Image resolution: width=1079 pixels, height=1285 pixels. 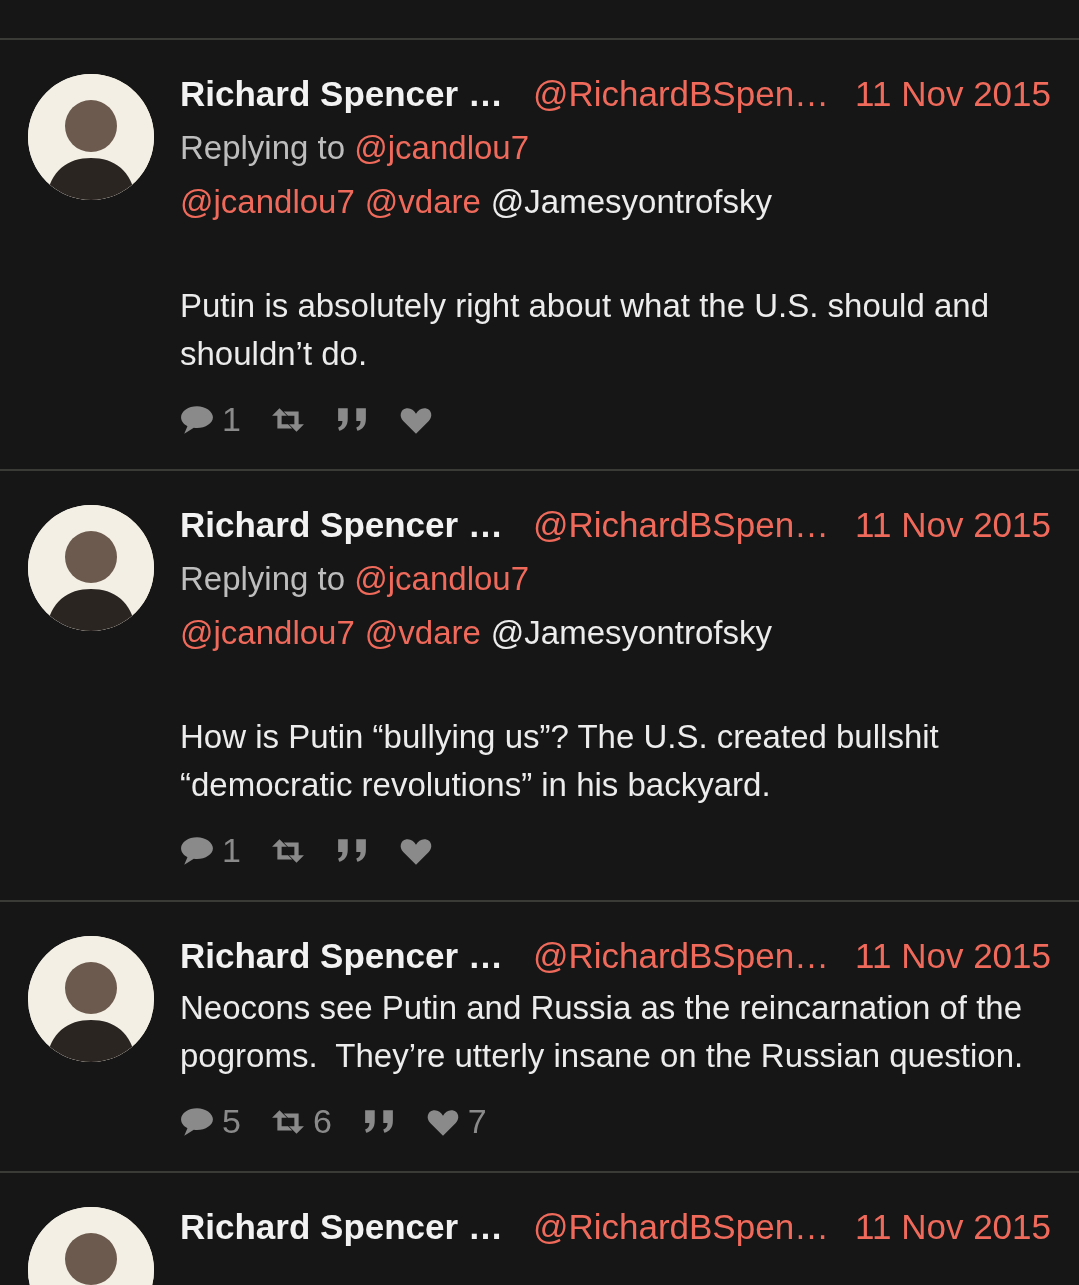 What do you see at coordinates (585, 330) in the screenshot?
I see `tweet-text: Putin is absolutely right about what the U.S. should and shouldn’t do.` at bounding box center [585, 330].